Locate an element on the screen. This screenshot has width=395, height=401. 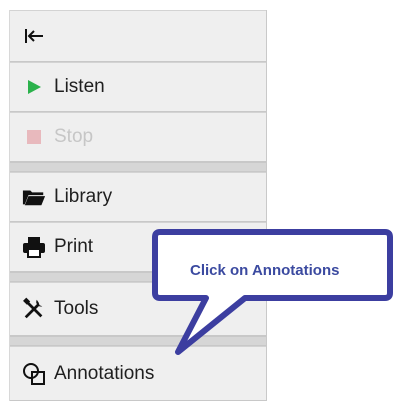
listen-button: Listen is located at coordinates (138, 87).